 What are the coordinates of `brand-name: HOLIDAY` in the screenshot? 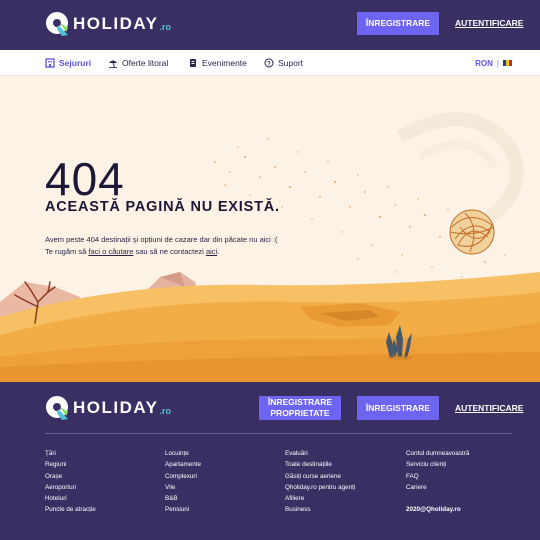 It's located at (116, 23).